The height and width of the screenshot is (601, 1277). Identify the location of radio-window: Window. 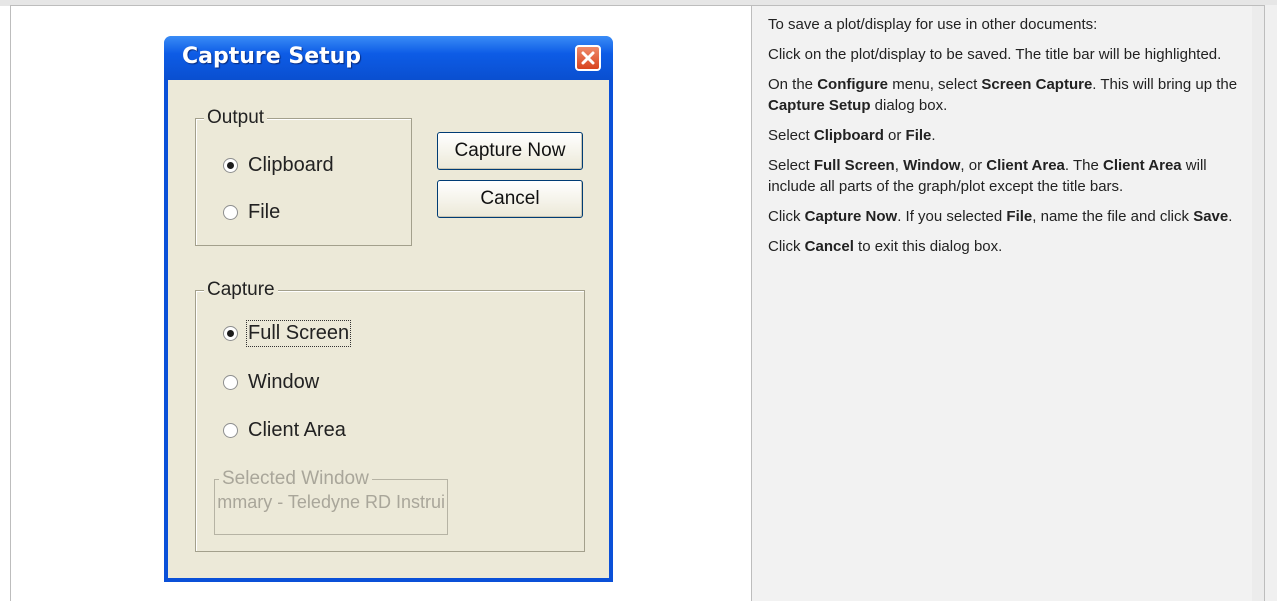
(271, 382).